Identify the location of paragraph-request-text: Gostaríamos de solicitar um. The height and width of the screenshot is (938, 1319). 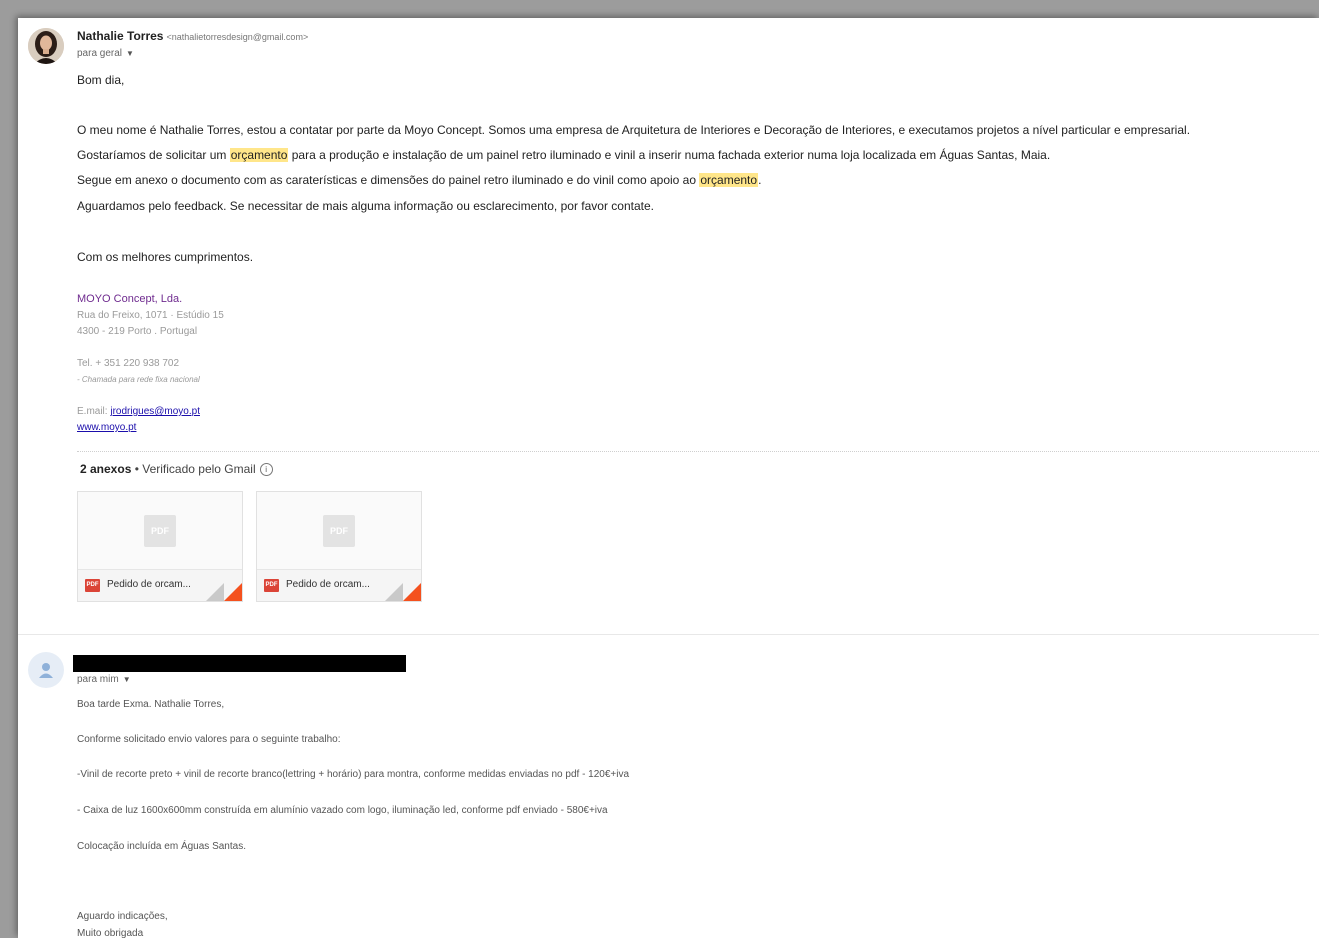
(153, 155).